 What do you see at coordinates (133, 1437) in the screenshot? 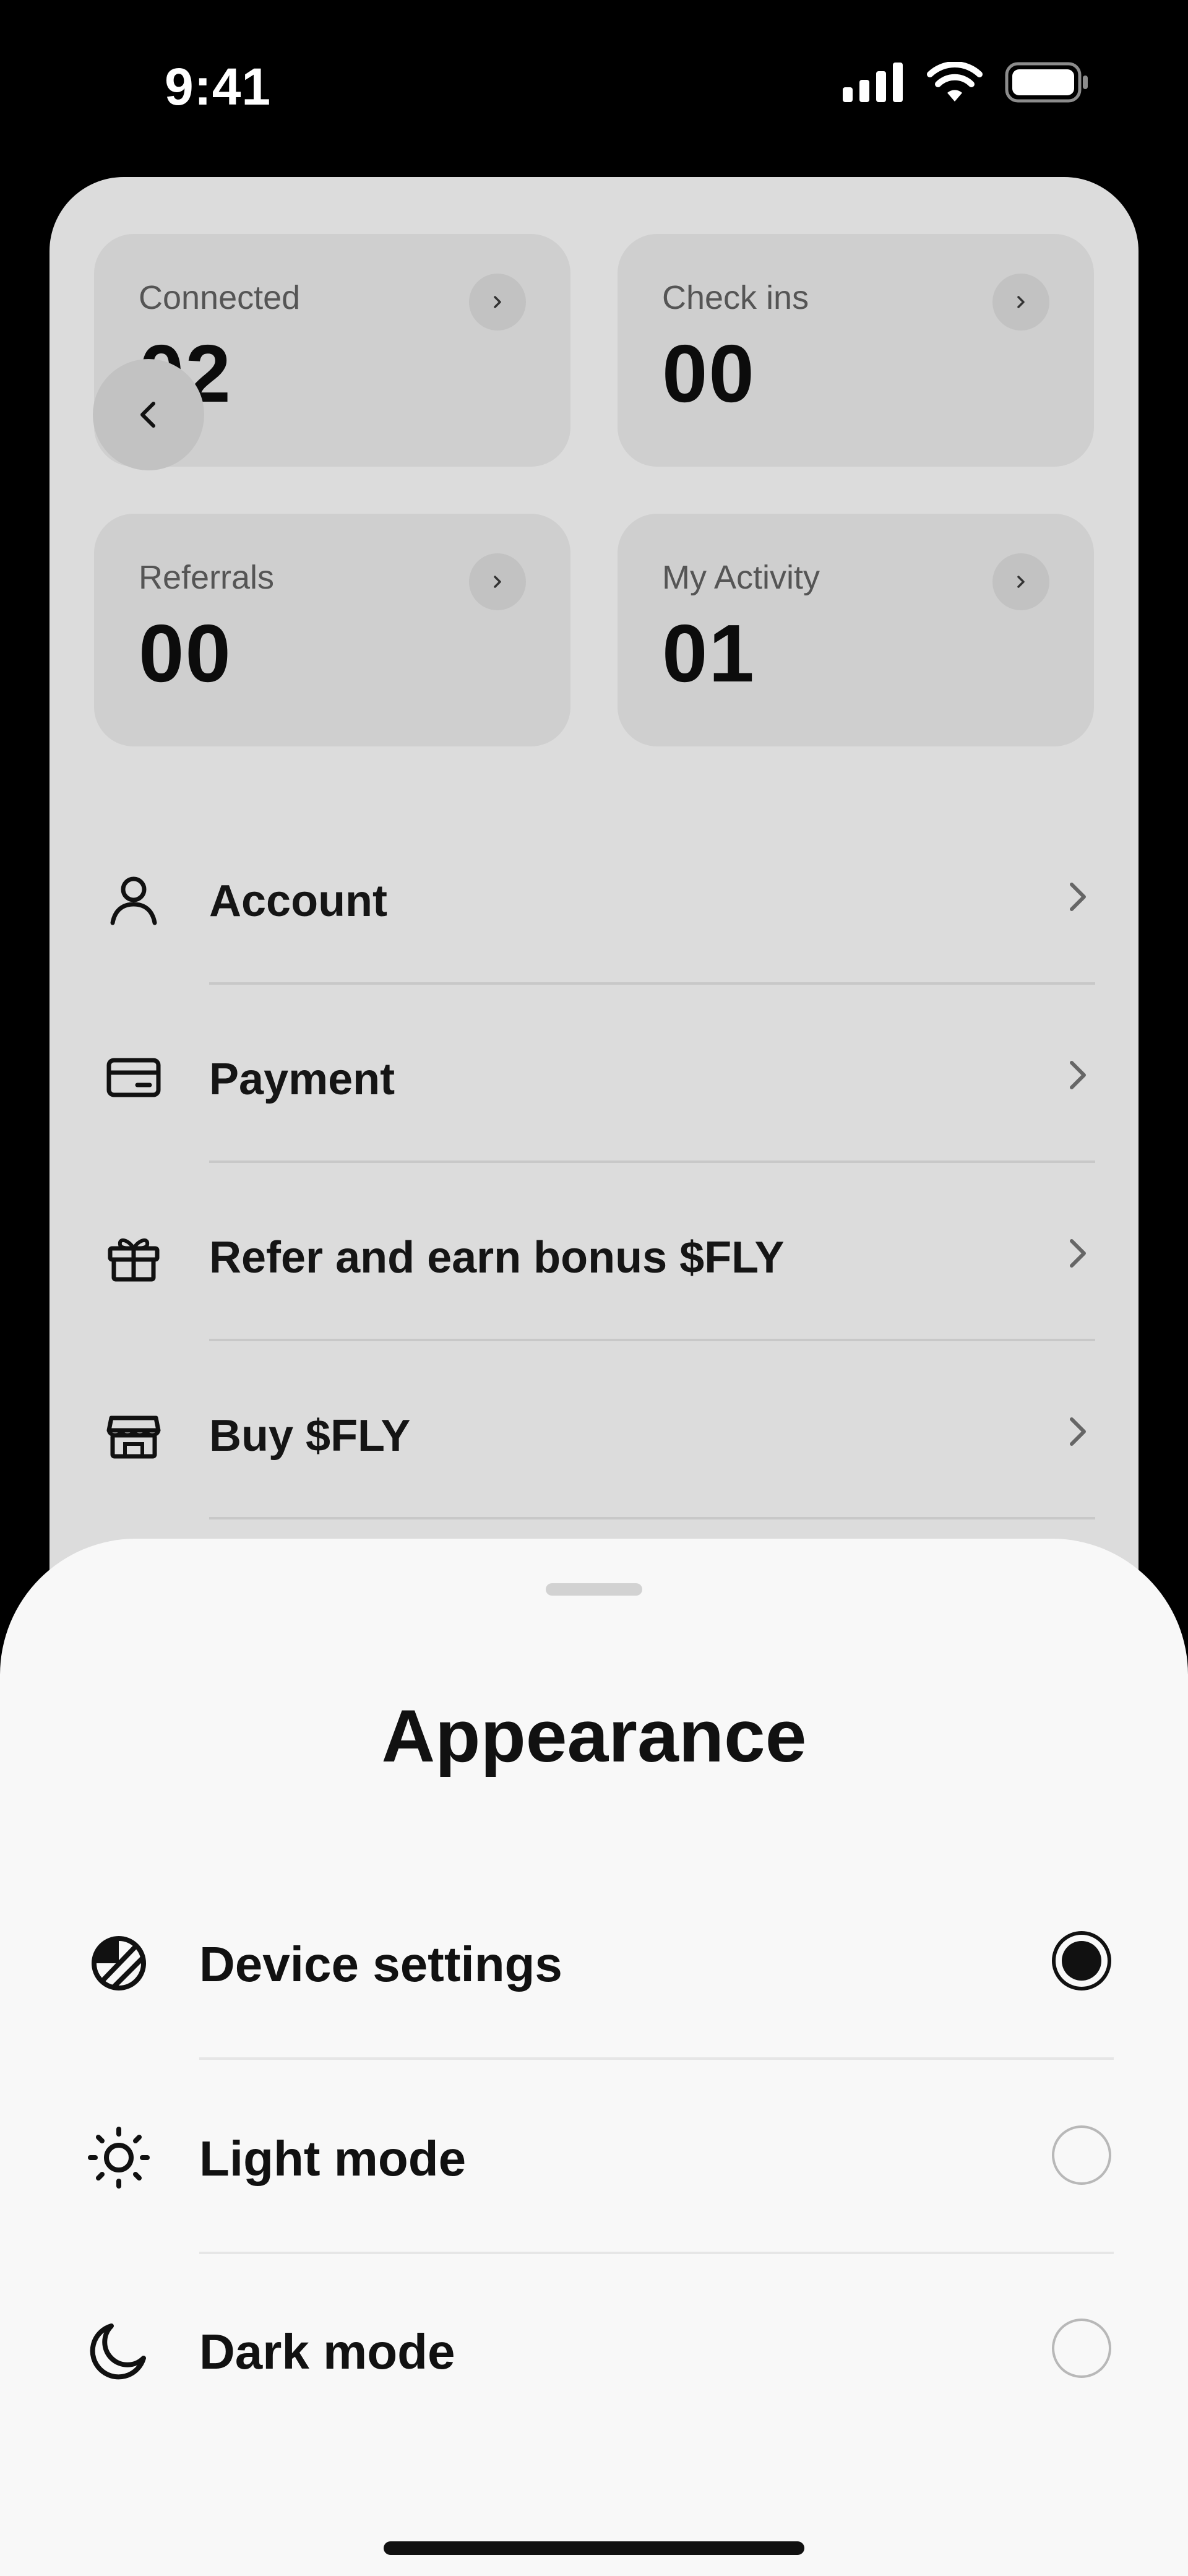
I see `store-icon` at bounding box center [133, 1437].